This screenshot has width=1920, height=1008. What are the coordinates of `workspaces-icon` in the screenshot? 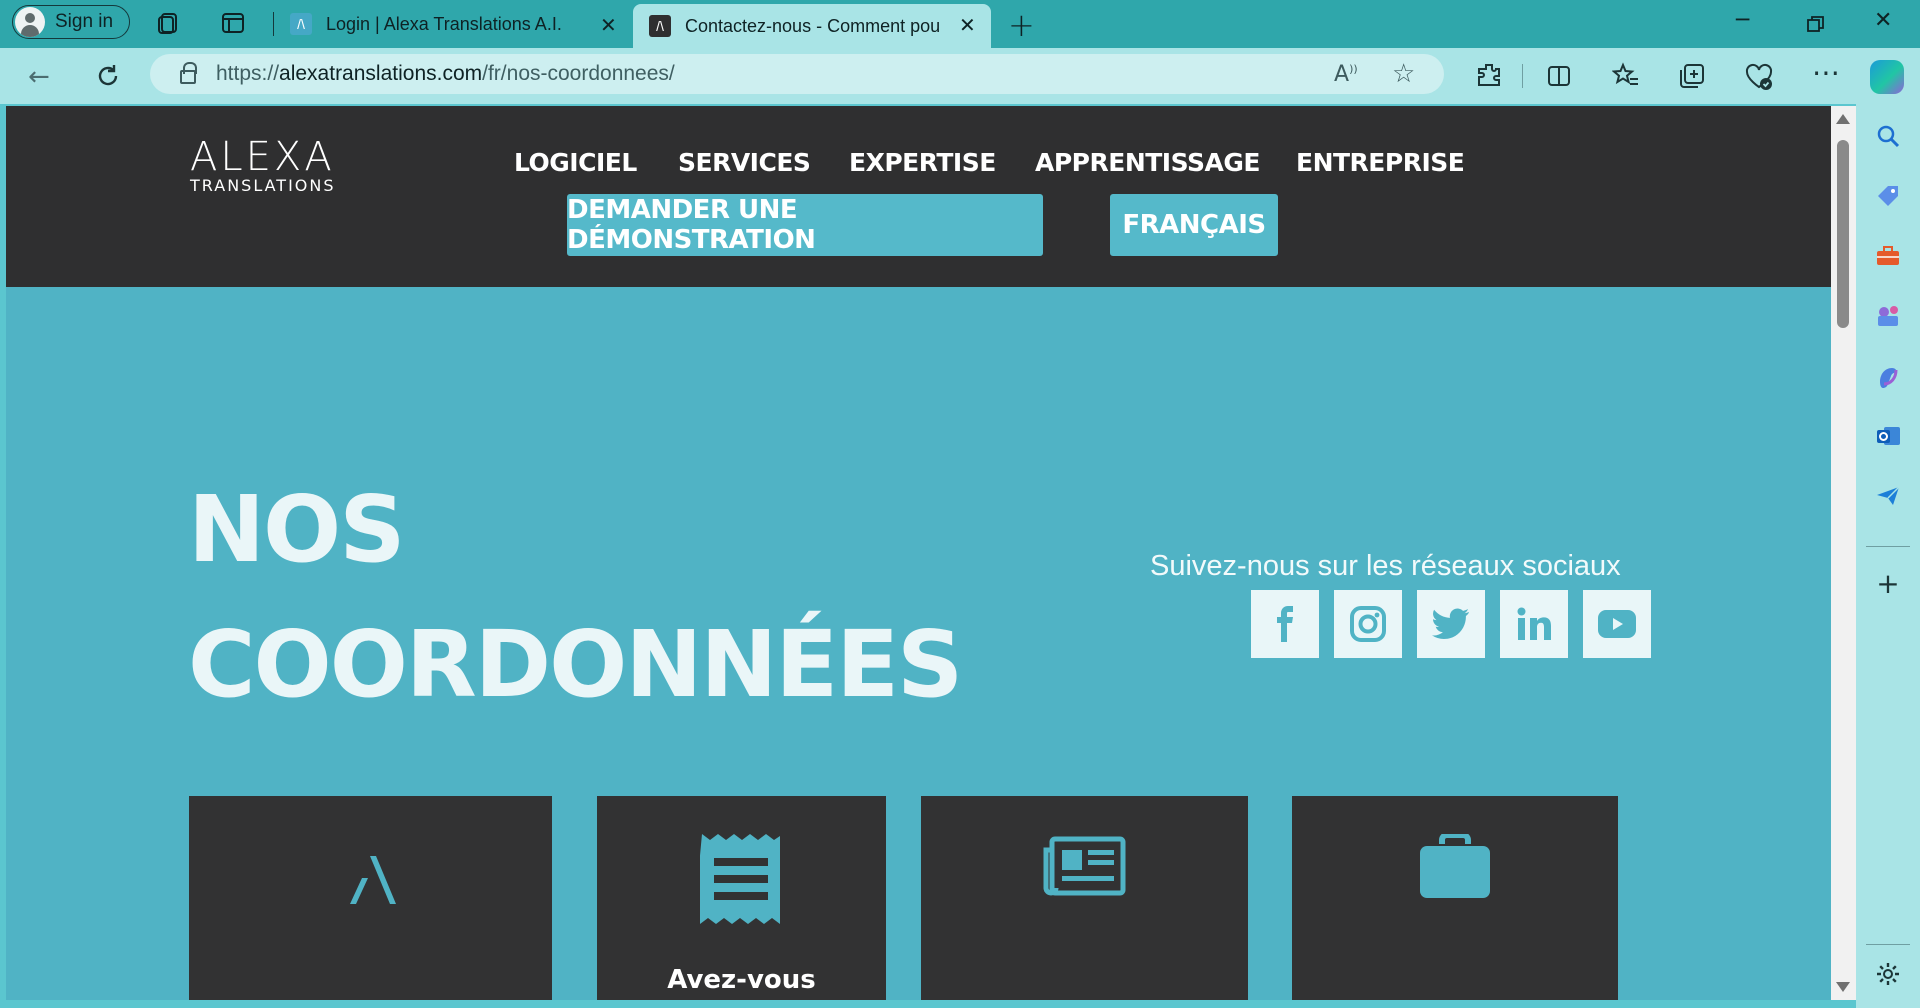 It's located at (169, 23).